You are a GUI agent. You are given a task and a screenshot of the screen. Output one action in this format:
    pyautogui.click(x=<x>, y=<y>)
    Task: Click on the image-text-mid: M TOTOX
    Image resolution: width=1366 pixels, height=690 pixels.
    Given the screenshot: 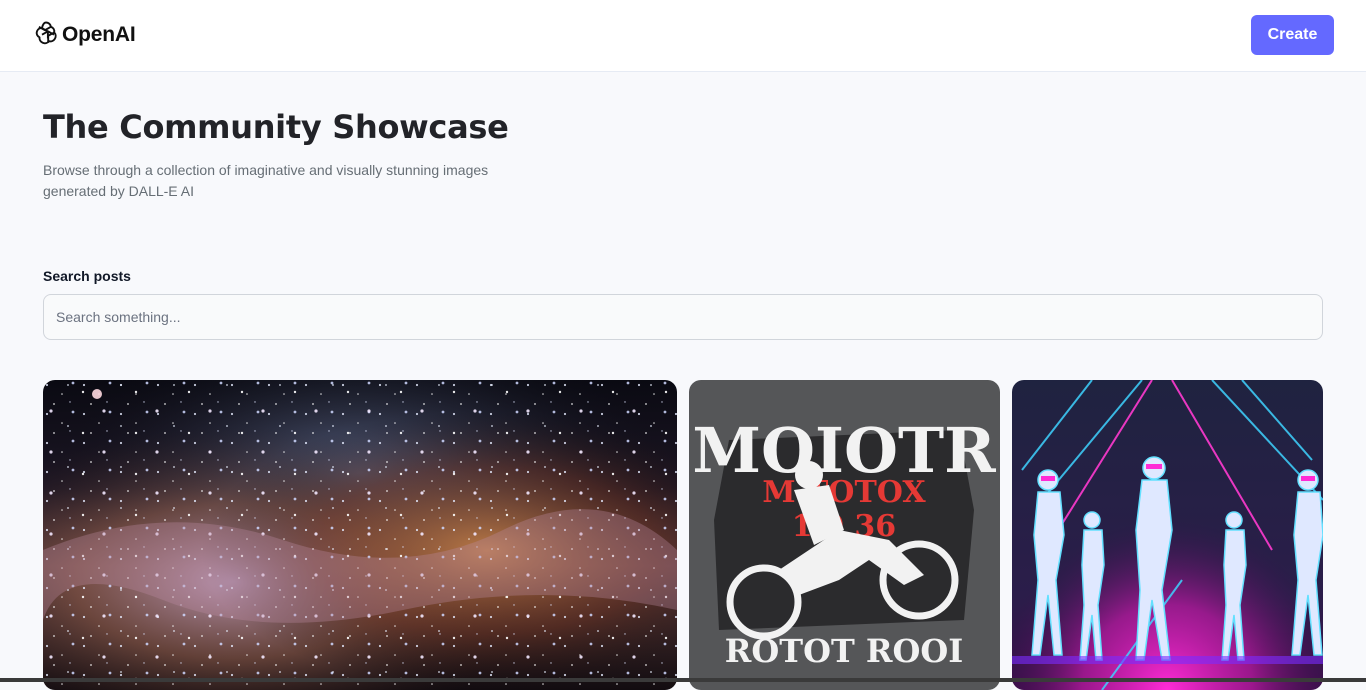 What is the action you would take?
    pyautogui.click(x=844, y=492)
    